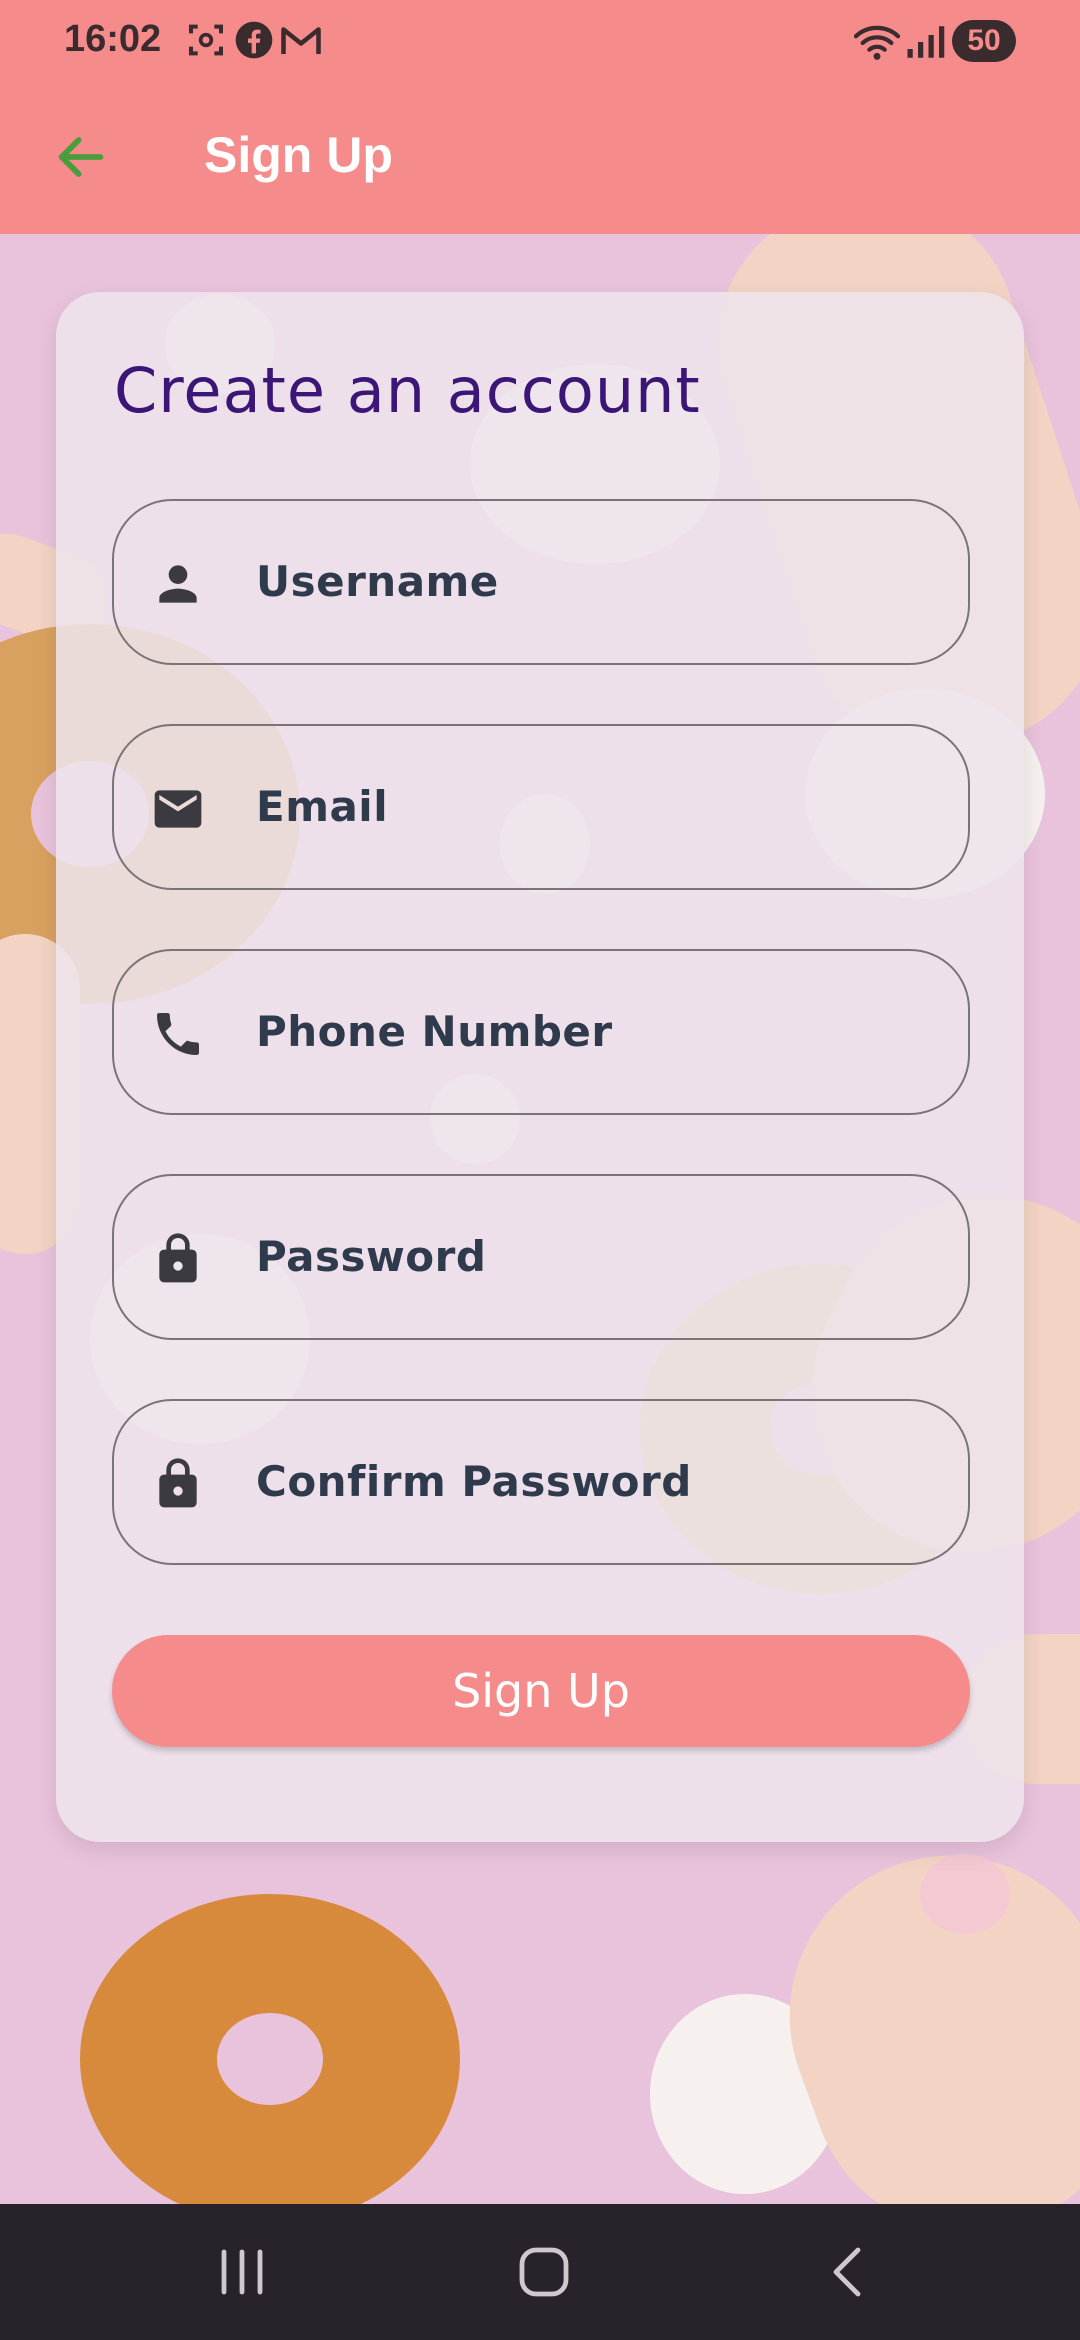 This screenshot has height=2340, width=1080. What do you see at coordinates (877, 42) in the screenshot?
I see `wifi-icon` at bounding box center [877, 42].